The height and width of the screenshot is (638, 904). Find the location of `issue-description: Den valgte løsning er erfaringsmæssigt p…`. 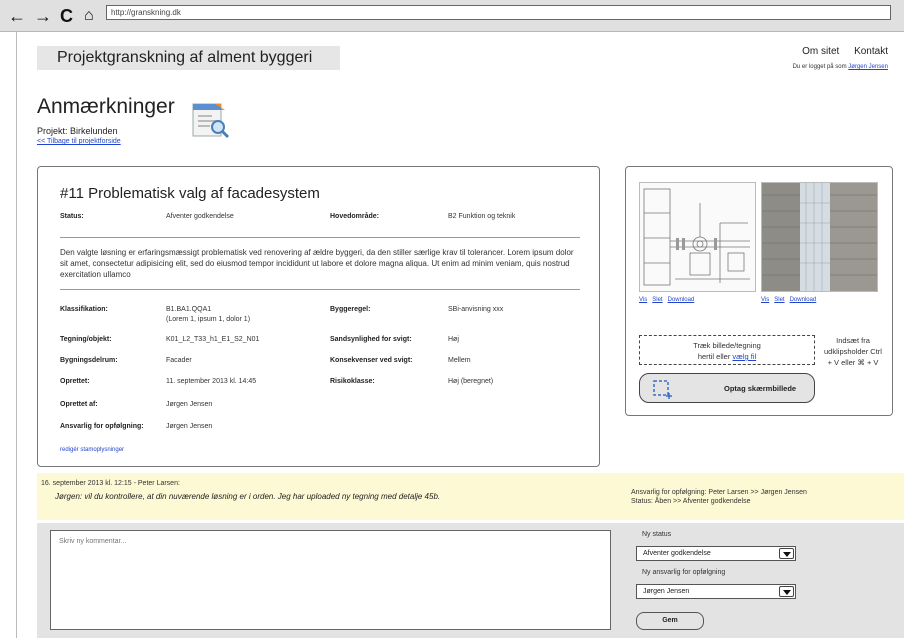

issue-description: Den valgte løsning er erfaringsmæssigt p… is located at coordinates (317, 263).